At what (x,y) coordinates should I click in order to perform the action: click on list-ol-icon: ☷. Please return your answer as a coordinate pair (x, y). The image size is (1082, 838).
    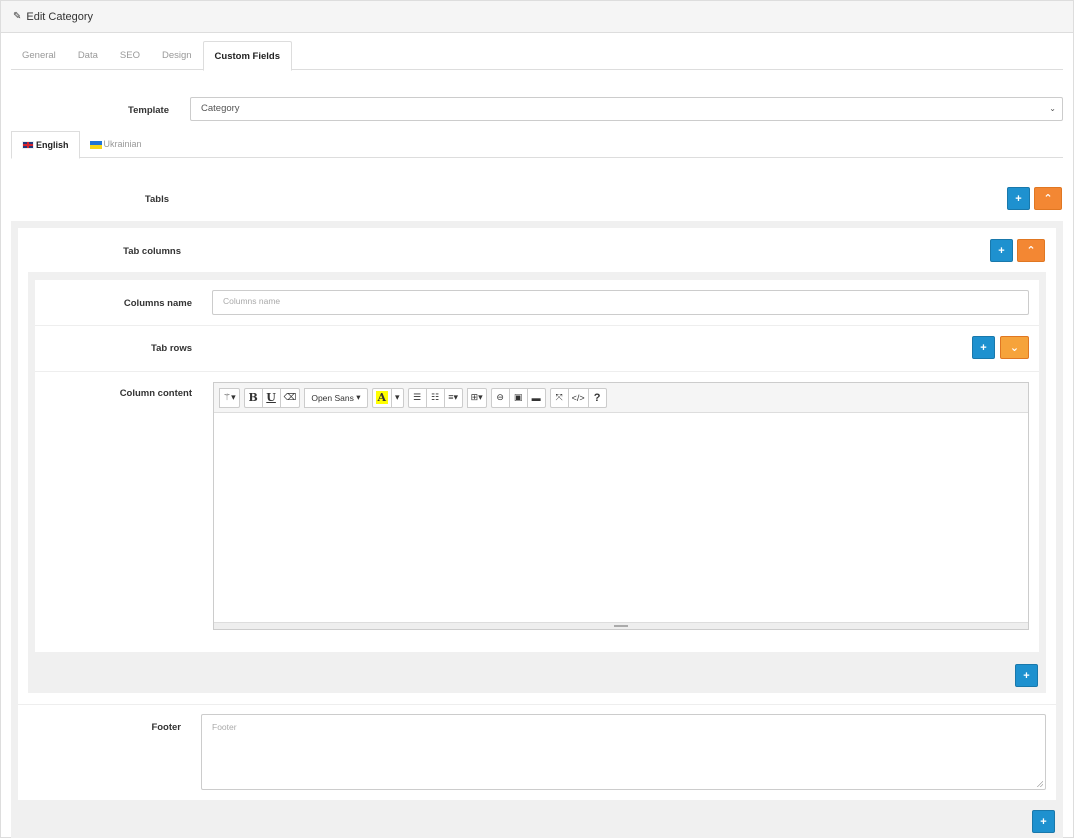
    Looking at the image, I should click on (435, 397).